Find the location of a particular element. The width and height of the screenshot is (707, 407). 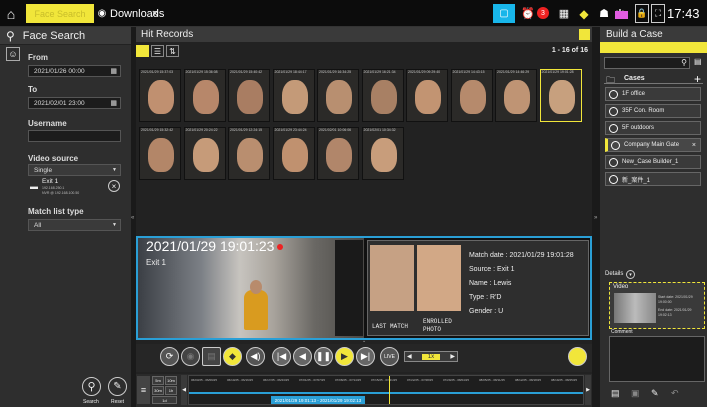

hit-thumbnail: 2021/02/01 10:34:32 is located at coordinates (382, 153).